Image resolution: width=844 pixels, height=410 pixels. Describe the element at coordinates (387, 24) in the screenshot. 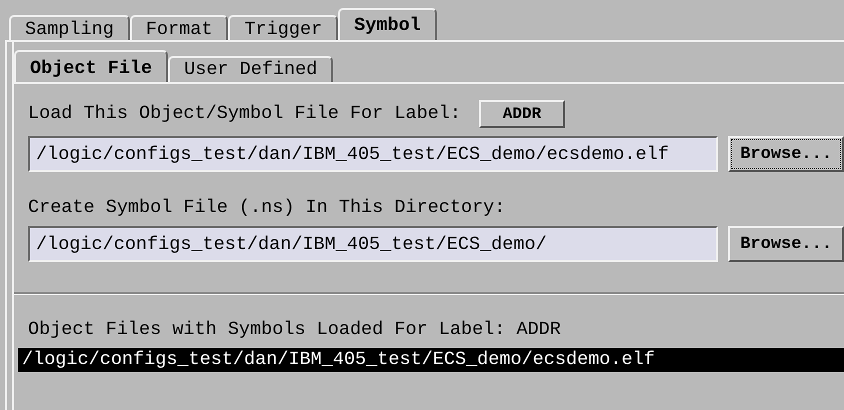

I see `tab: Symbol` at that location.